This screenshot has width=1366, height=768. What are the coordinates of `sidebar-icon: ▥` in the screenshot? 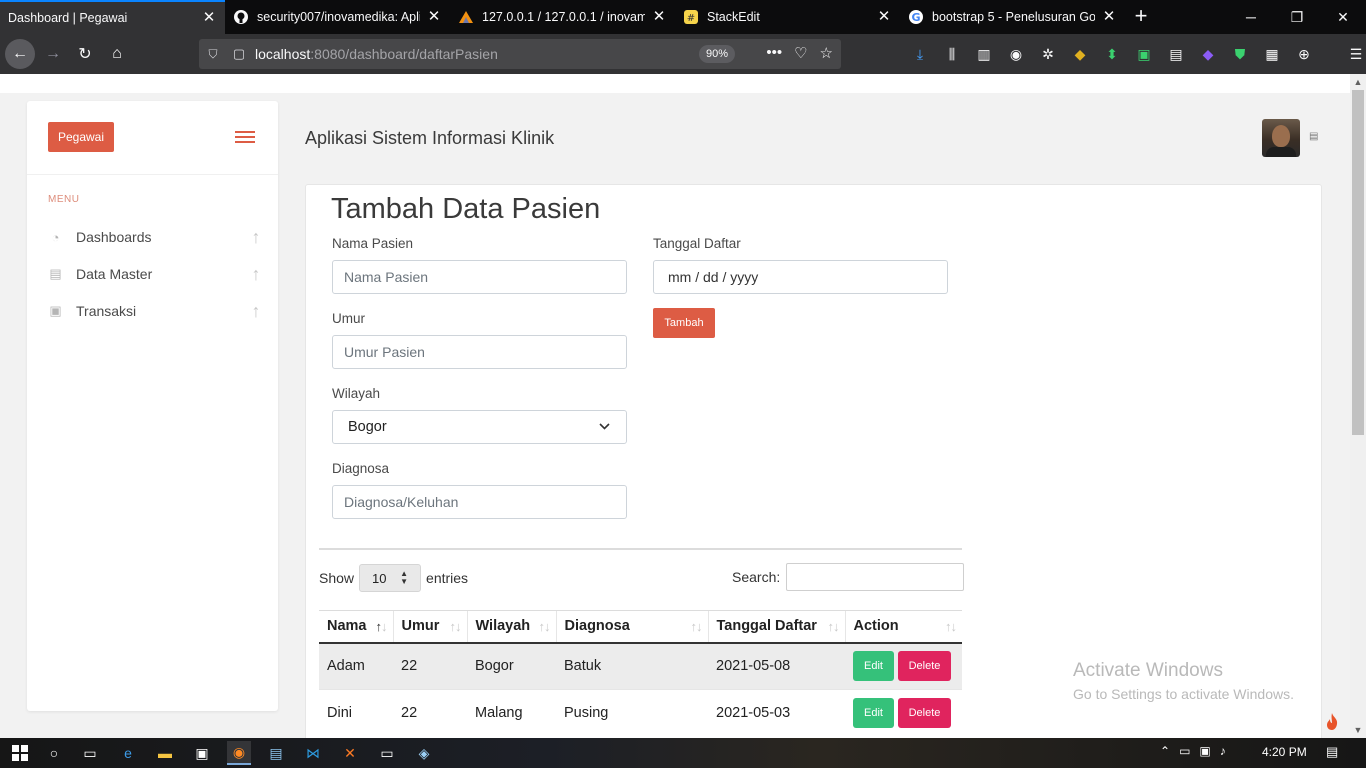 It's located at (984, 54).